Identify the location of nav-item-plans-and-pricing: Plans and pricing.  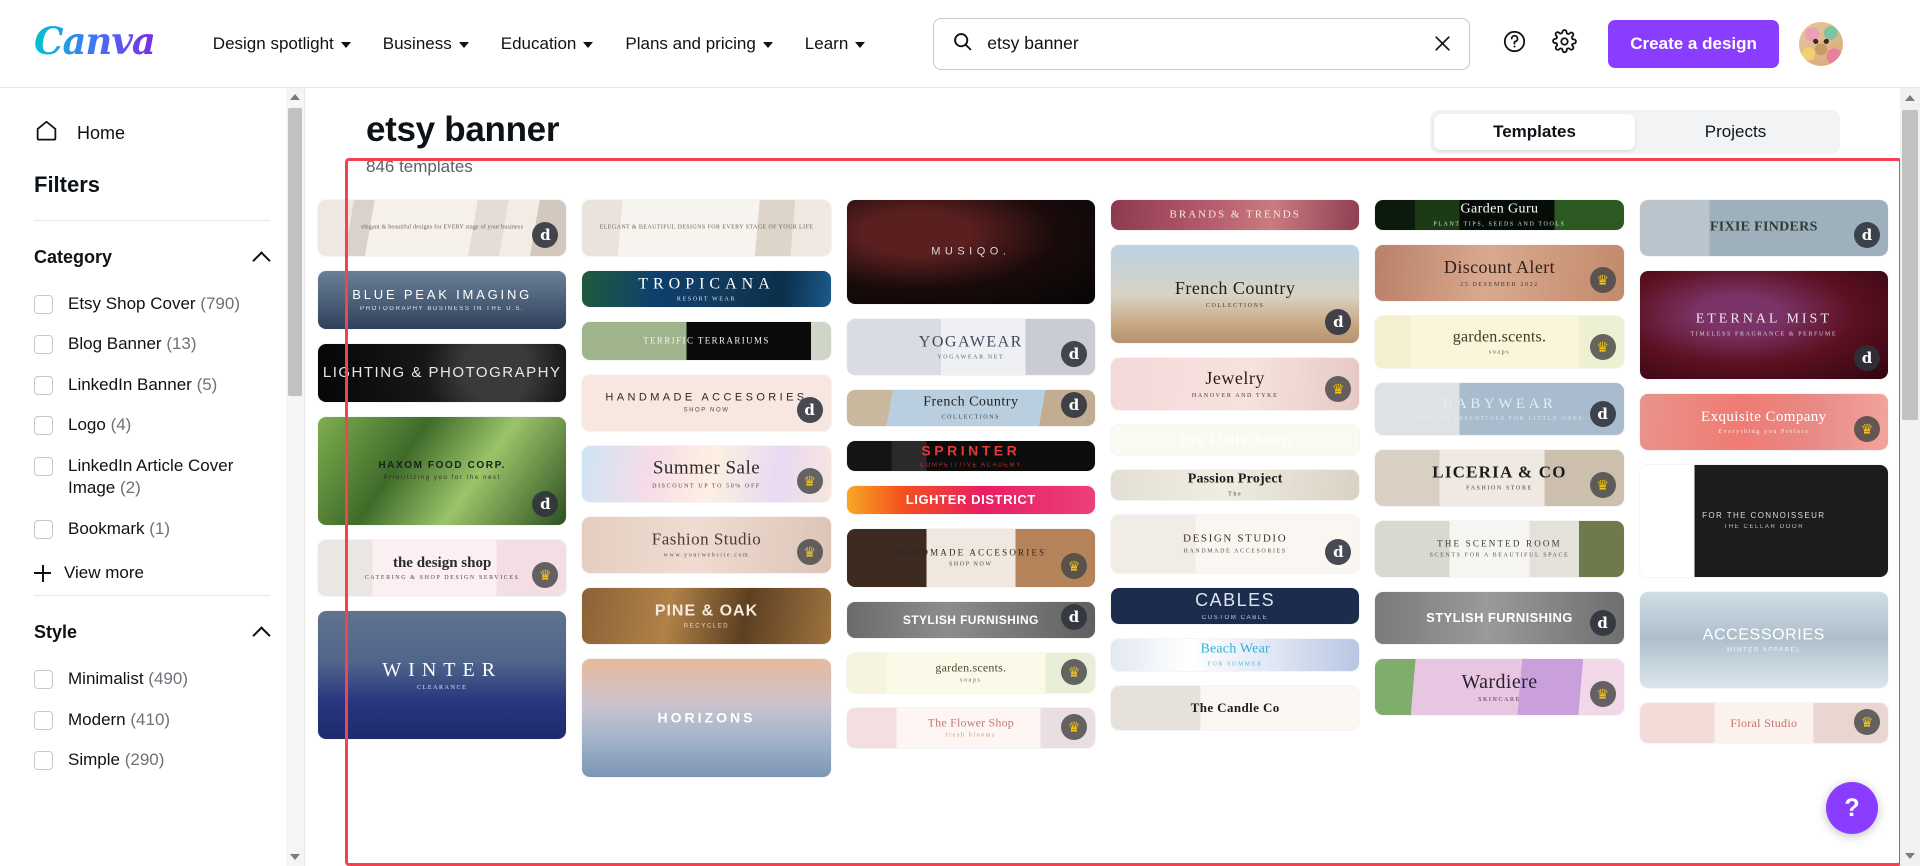
(698, 44).